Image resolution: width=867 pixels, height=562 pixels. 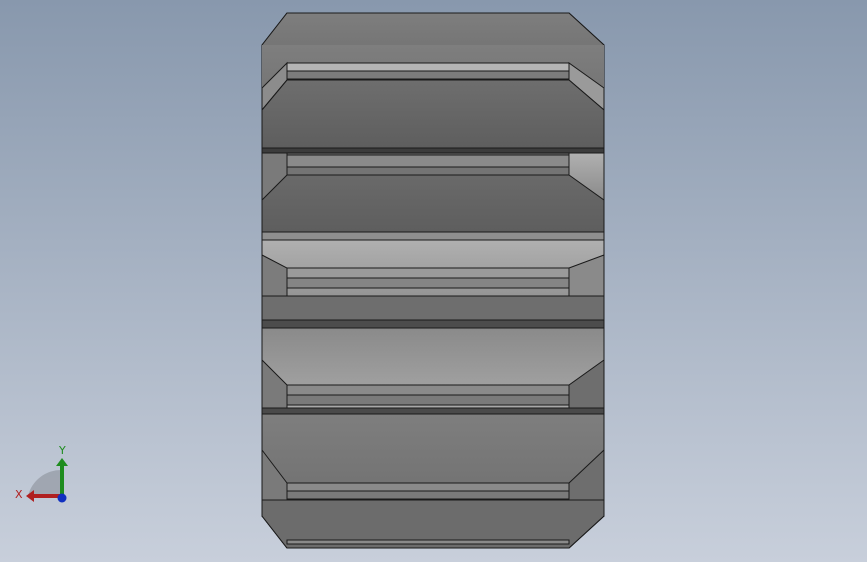 I want to click on tooth-5-land, so click(x=428, y=487).